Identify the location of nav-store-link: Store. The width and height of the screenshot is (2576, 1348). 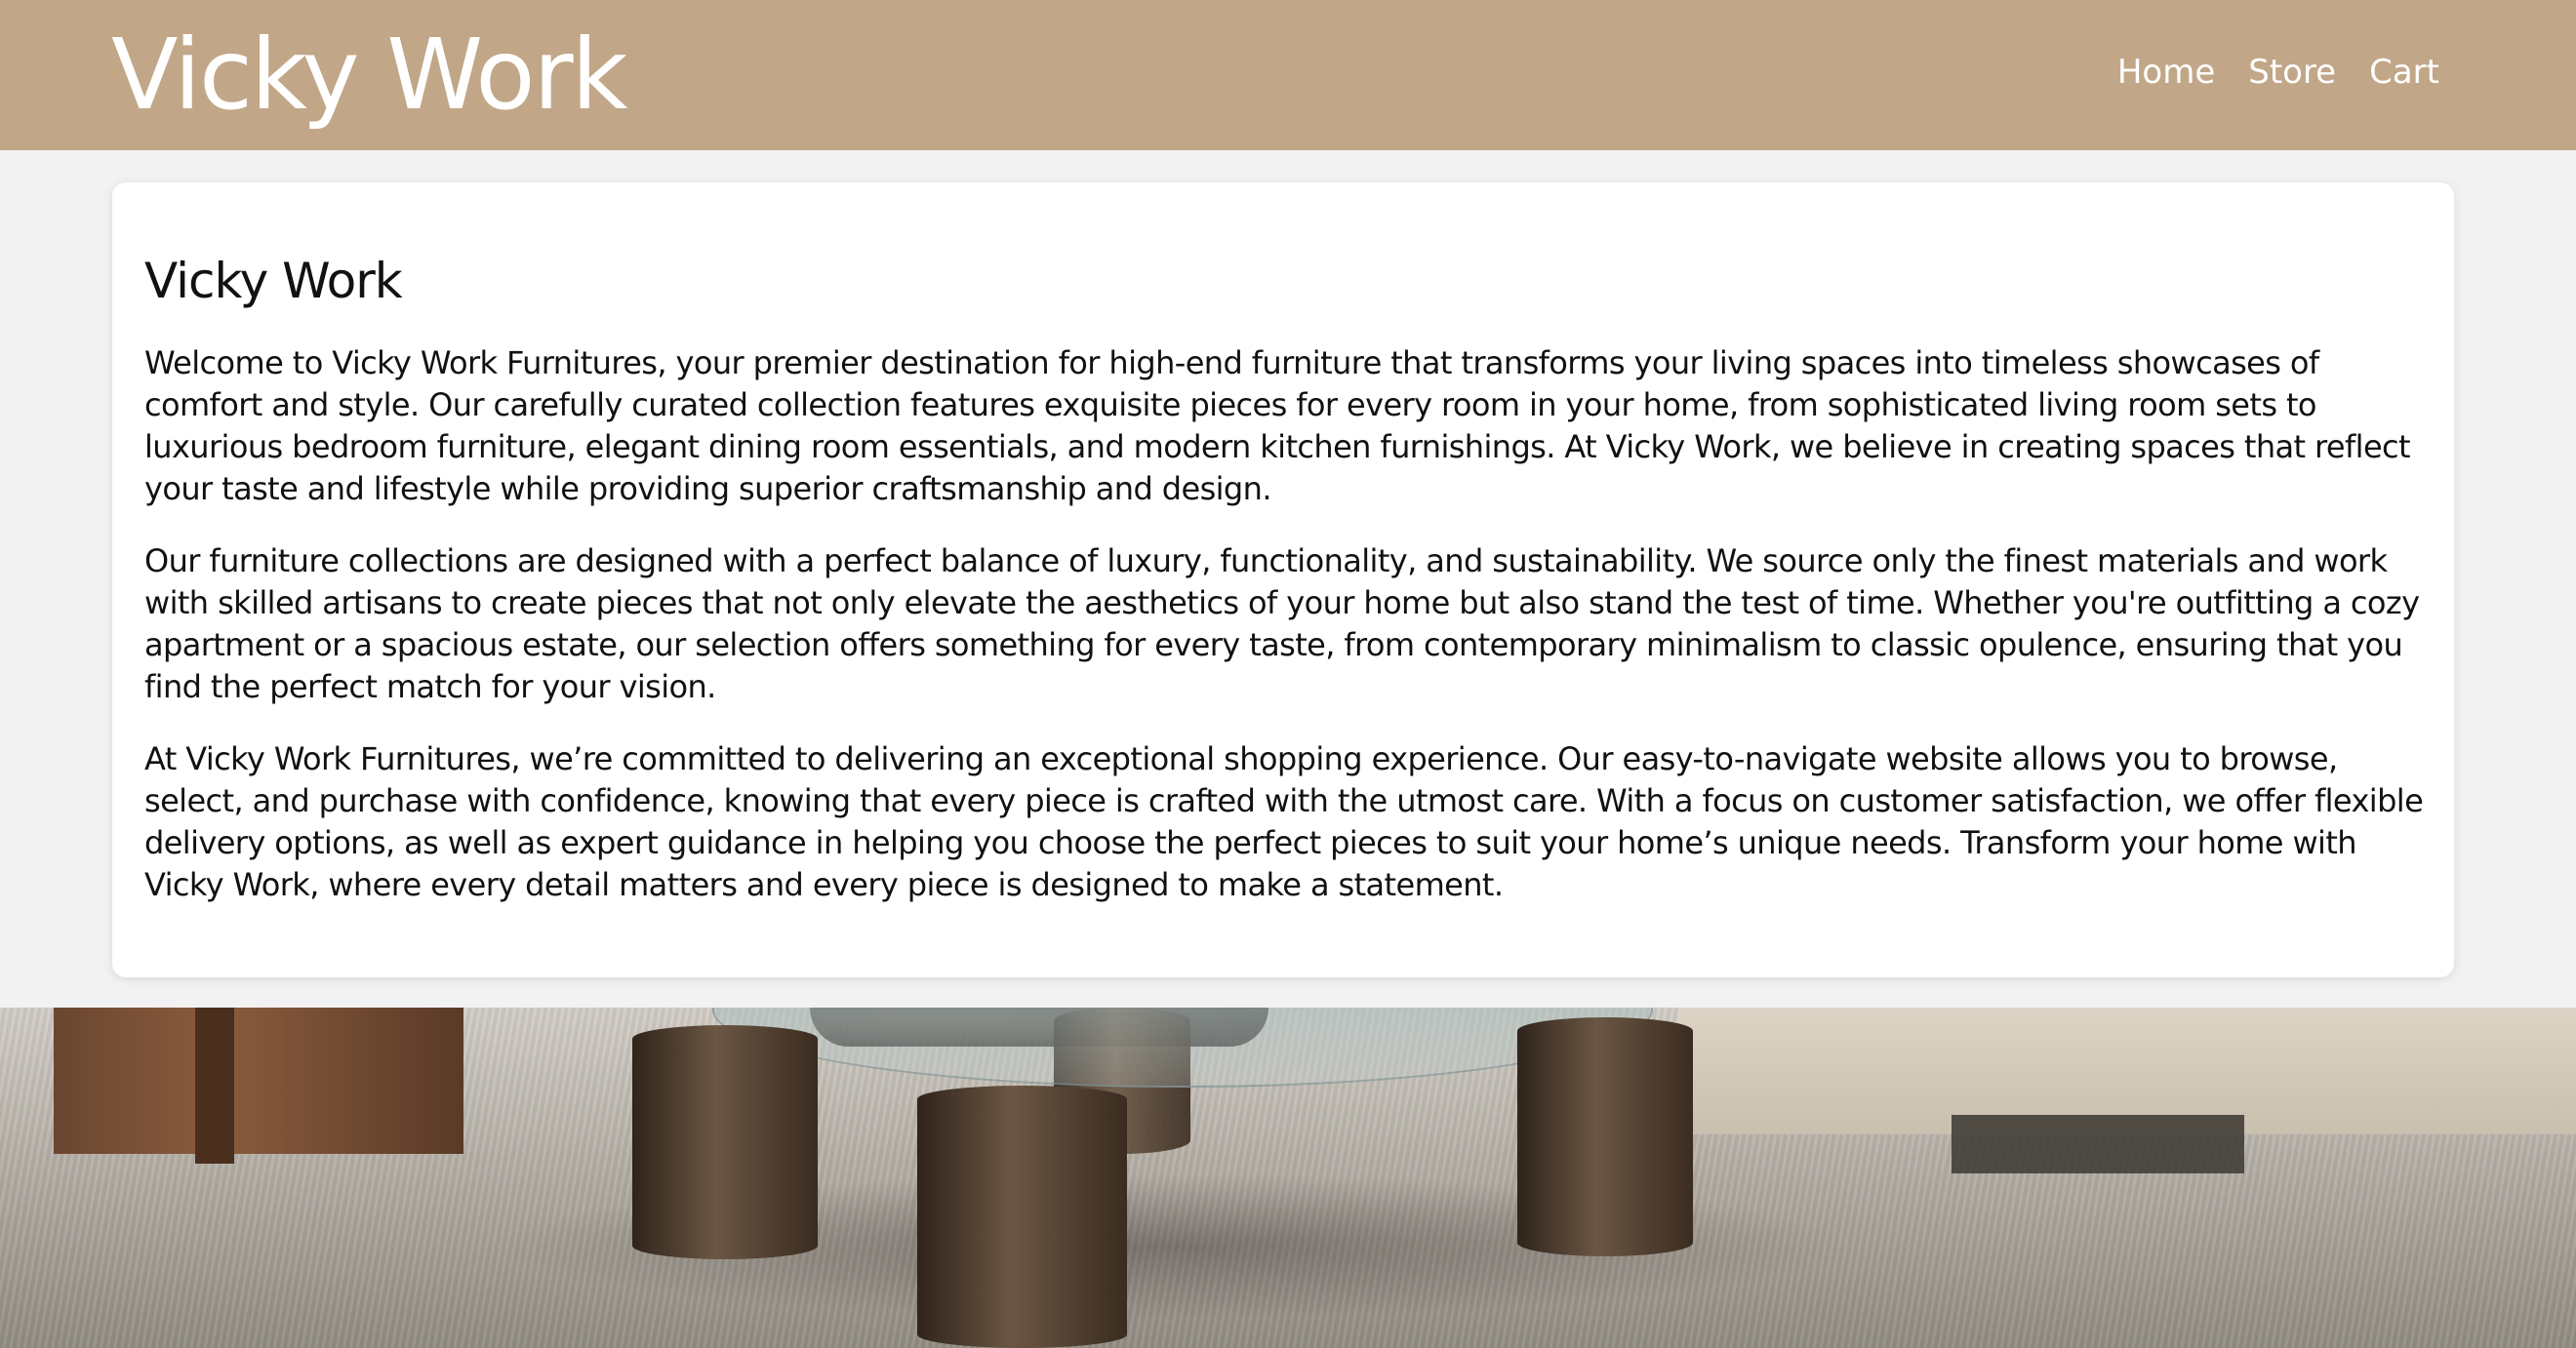
(2292, 72).